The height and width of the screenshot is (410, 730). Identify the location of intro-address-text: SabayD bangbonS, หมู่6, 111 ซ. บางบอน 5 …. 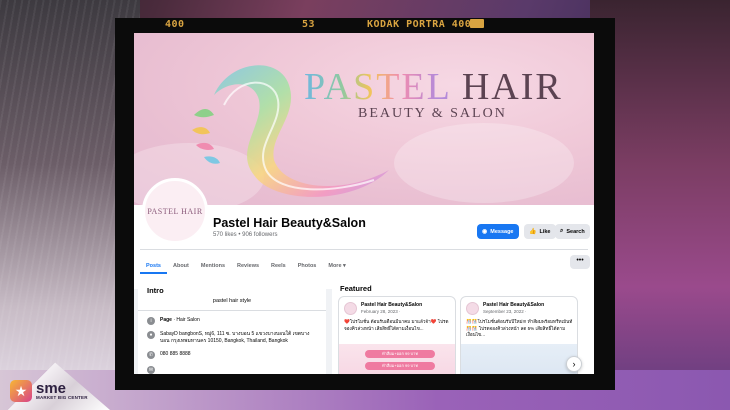
(239, 338).